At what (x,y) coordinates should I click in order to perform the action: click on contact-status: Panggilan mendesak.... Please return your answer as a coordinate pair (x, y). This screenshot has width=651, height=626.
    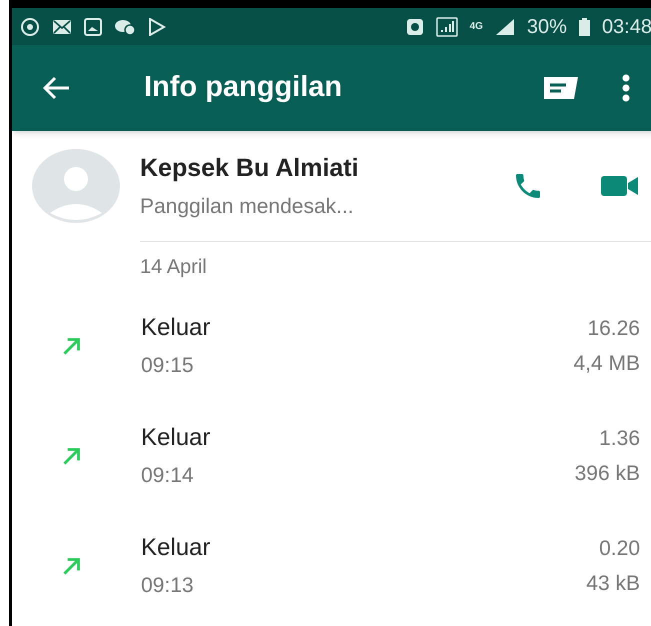
    Looking at the image, I should click on (247, 207).